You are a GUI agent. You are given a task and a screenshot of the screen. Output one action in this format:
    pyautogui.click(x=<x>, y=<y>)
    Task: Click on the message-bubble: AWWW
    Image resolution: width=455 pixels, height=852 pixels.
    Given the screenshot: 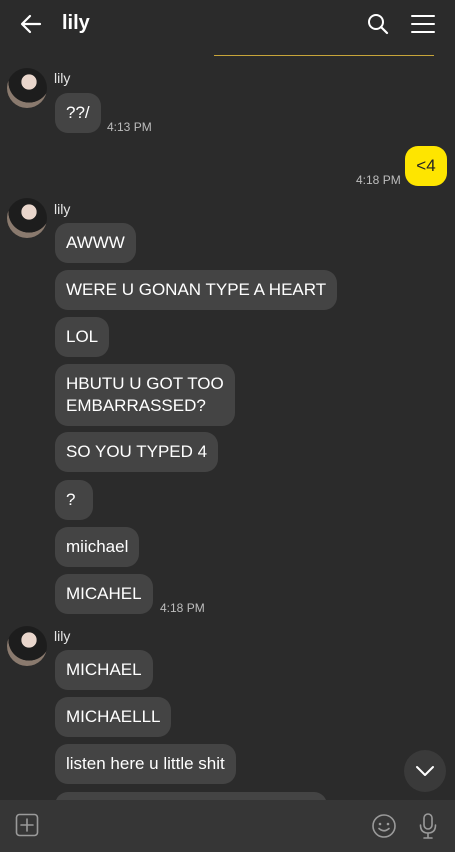 What is the action you would take?
    pyautogui.click(x=95, y=243)
    